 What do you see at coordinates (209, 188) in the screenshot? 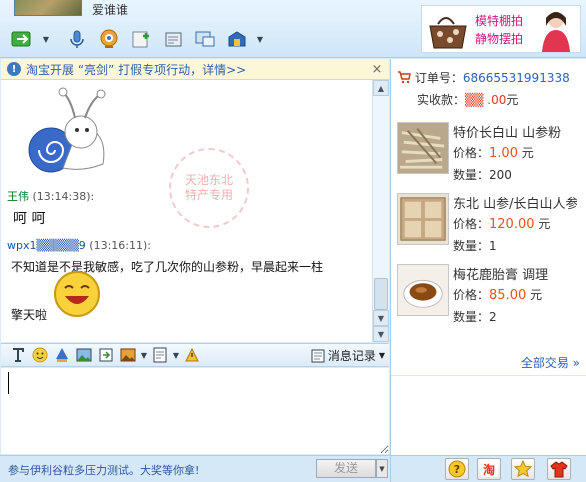
I see `watermark: 天池东北 特产专用` at bounding box center [209, 188].